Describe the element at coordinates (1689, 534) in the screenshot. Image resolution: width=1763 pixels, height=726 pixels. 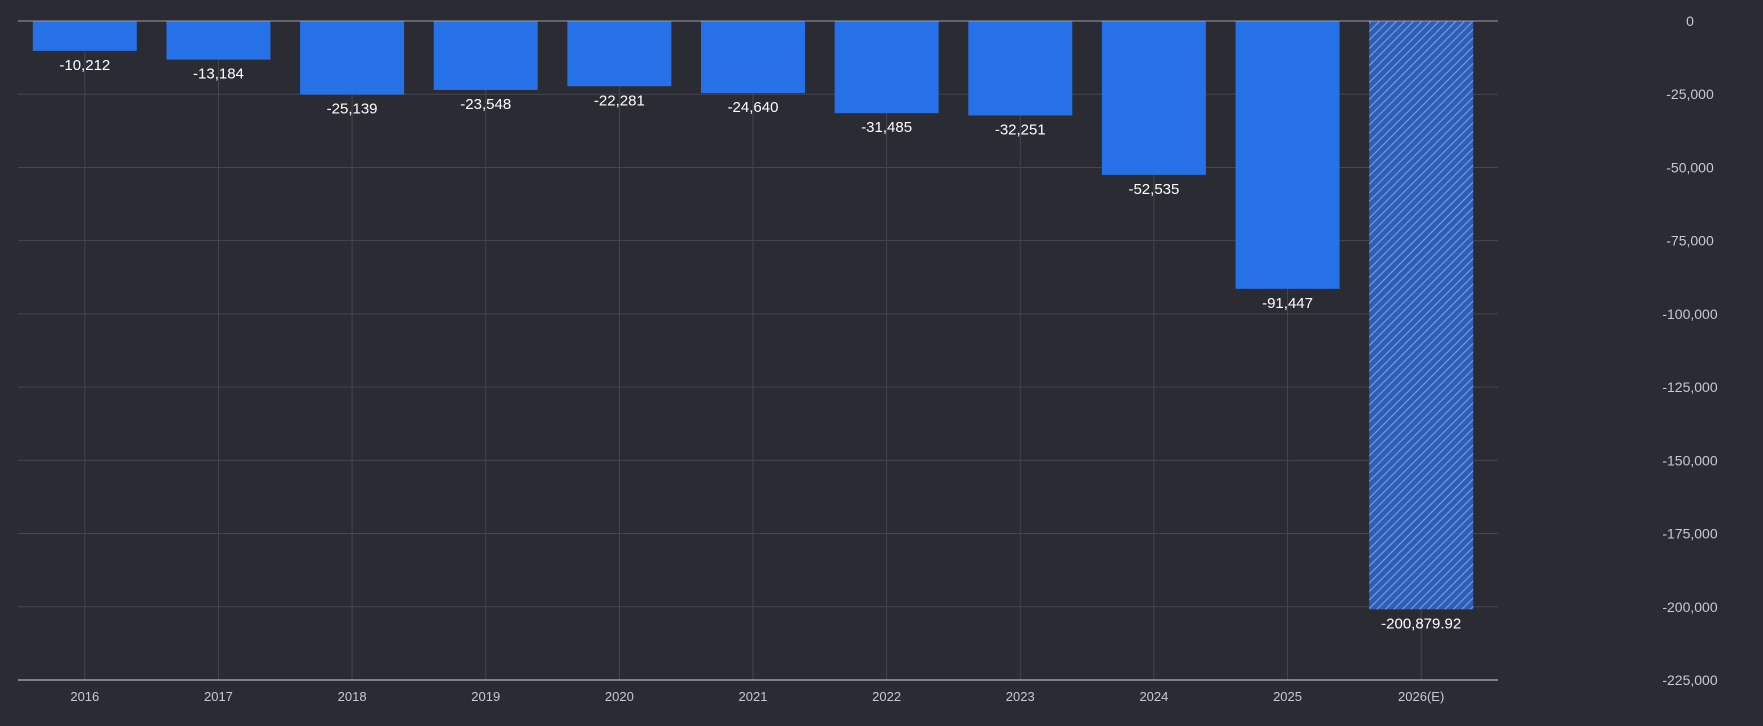
I see `y-tick-label: -175,000` at that location.